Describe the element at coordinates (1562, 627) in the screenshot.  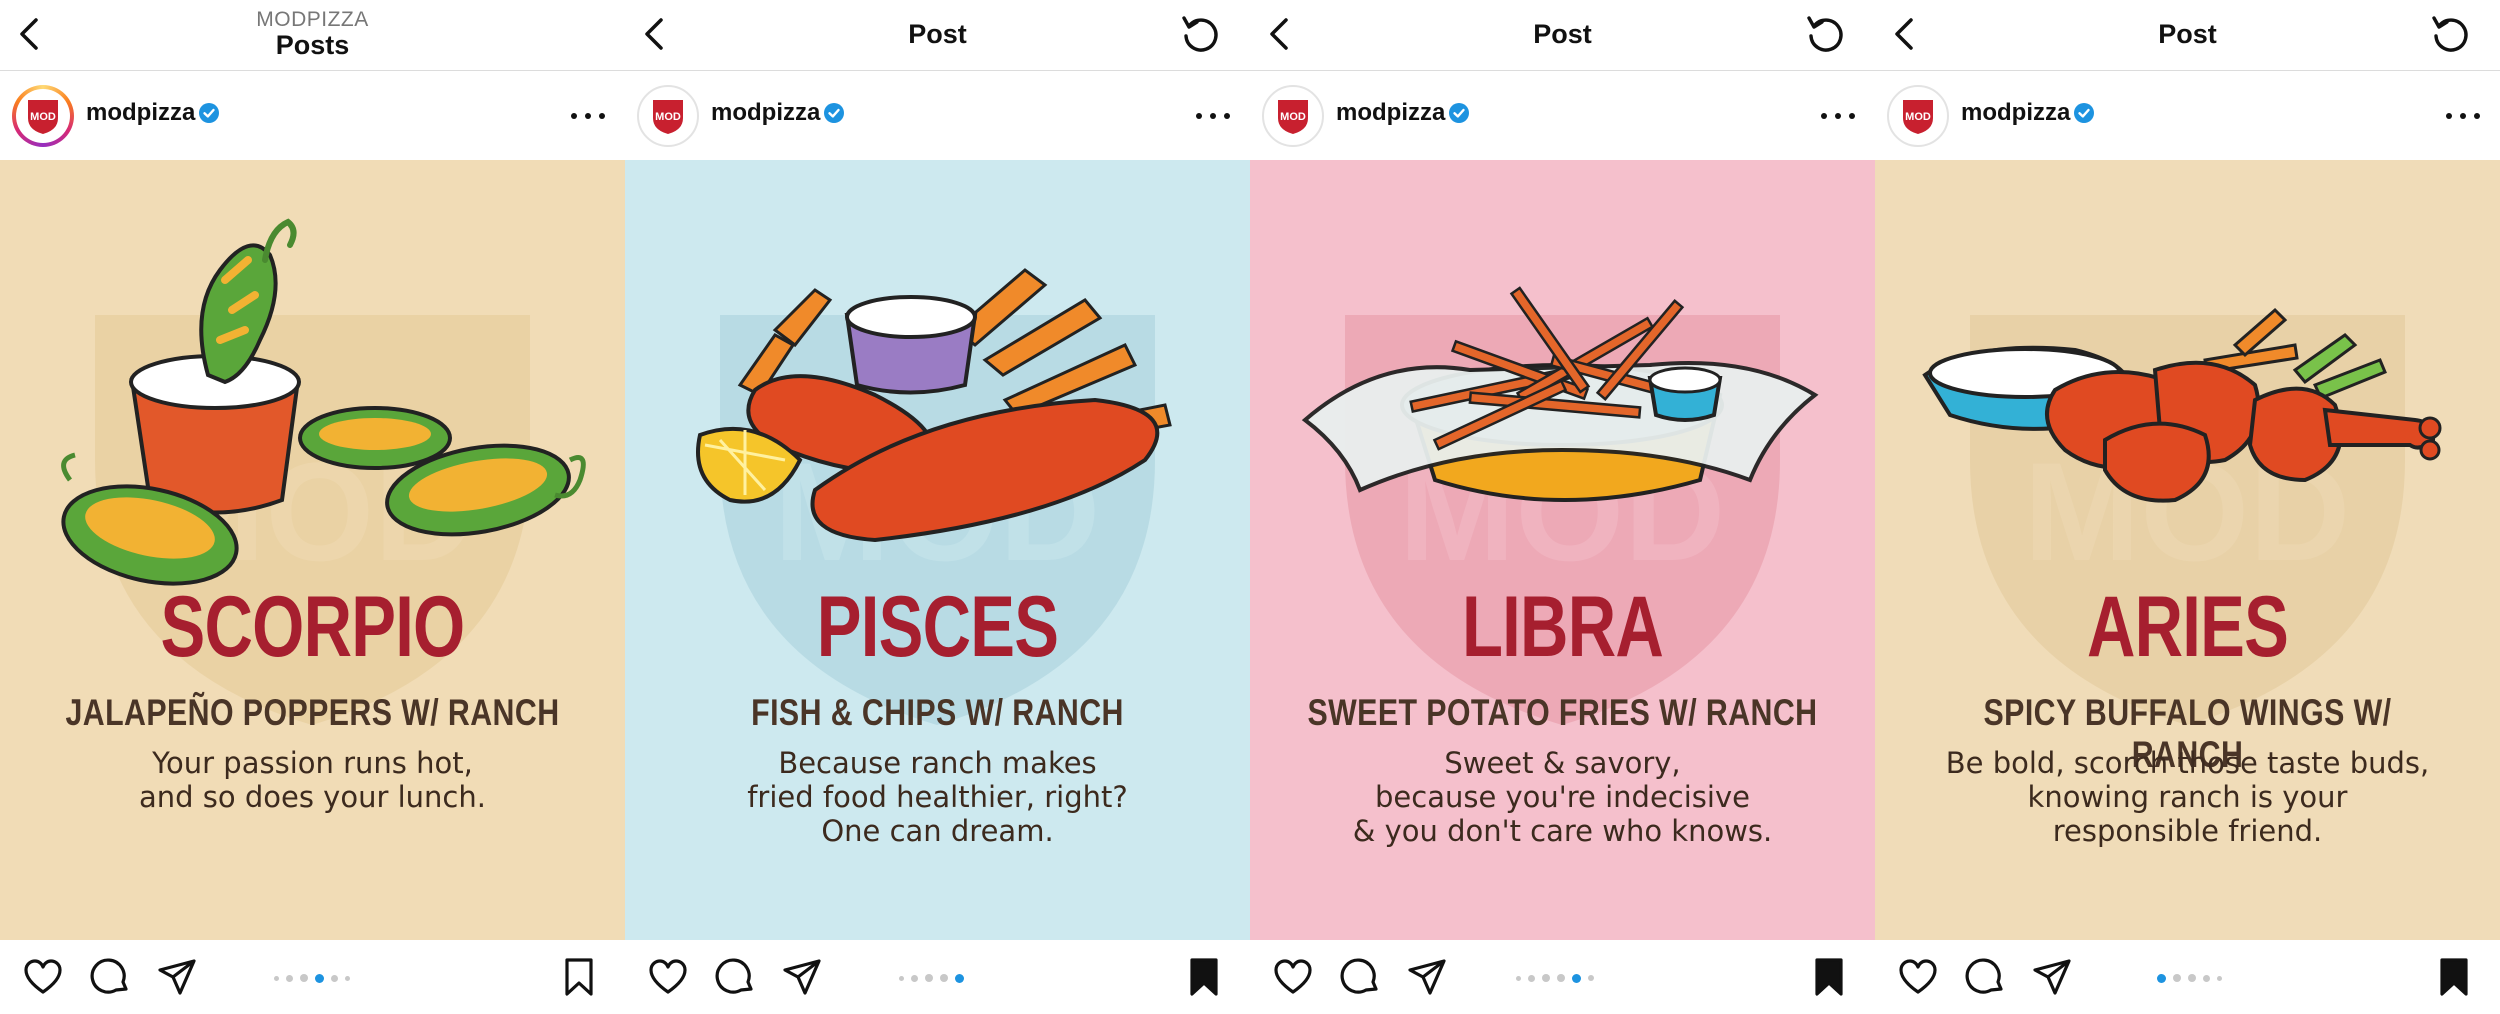
I see `zodiac-sign-heading: LIBRA` at that location.